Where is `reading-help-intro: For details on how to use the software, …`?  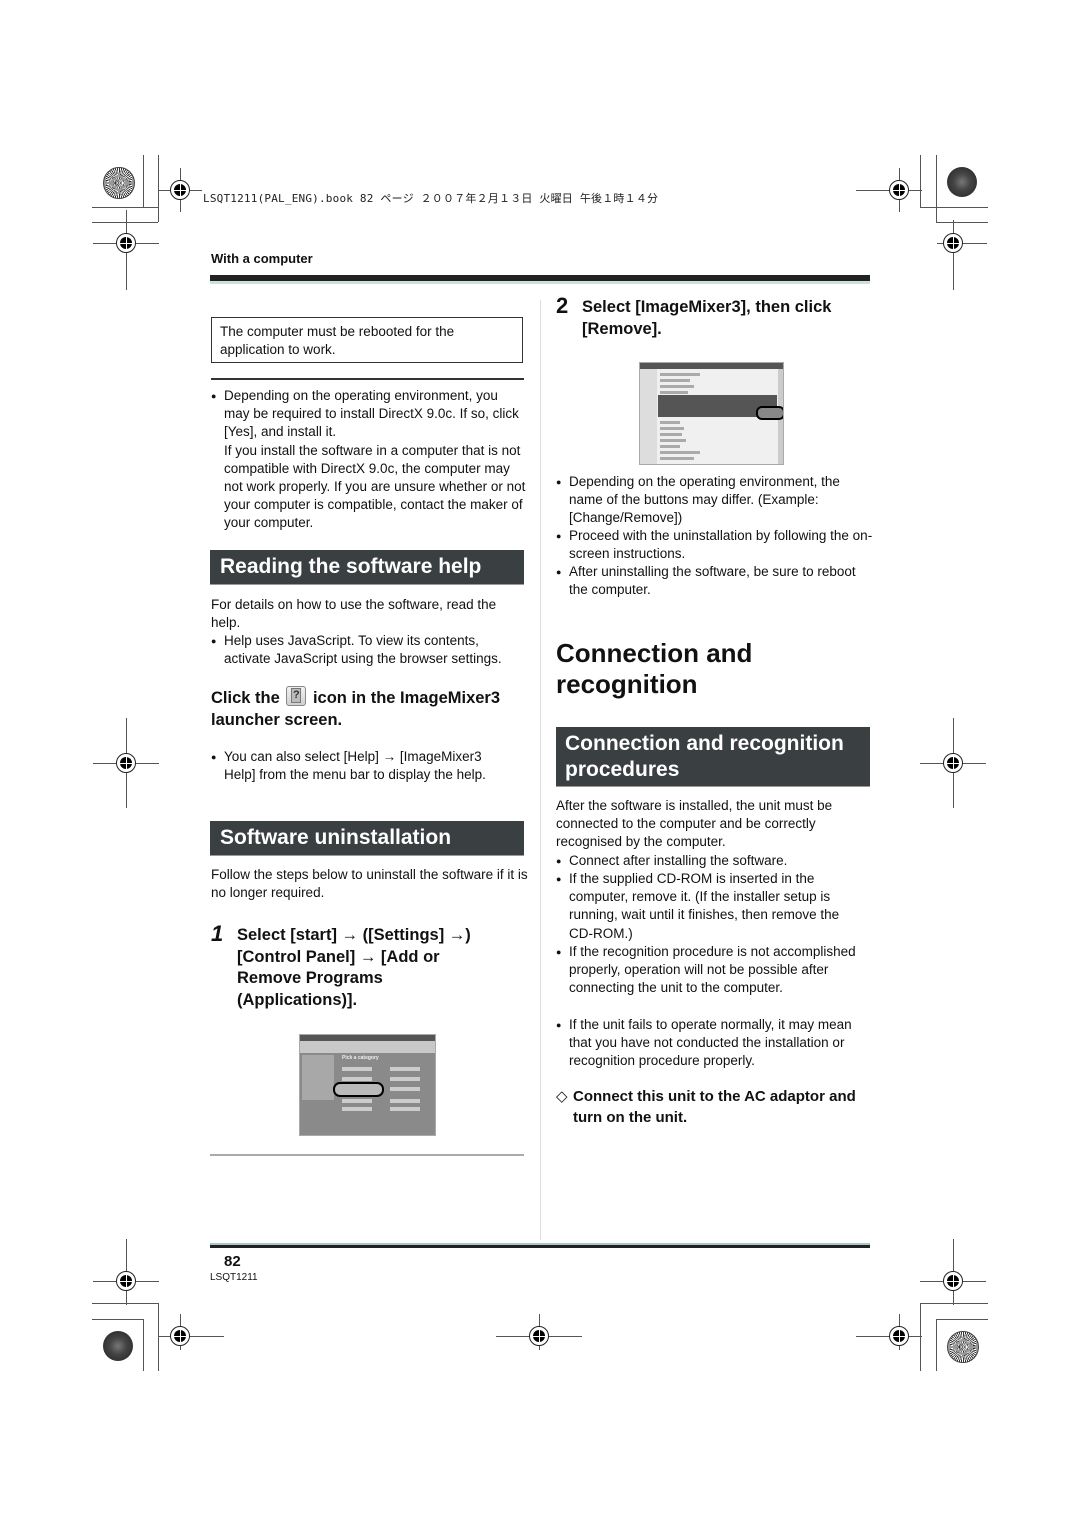
reading-help-intro: For details on how to use the software, … is located at coordinates (354, 614).